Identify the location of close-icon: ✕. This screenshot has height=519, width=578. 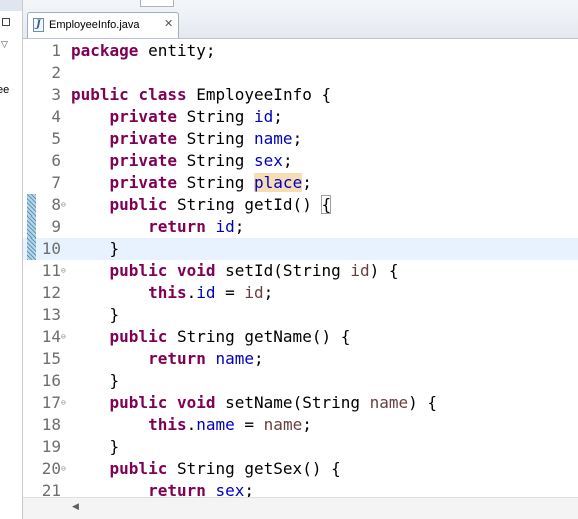
(168, 24).